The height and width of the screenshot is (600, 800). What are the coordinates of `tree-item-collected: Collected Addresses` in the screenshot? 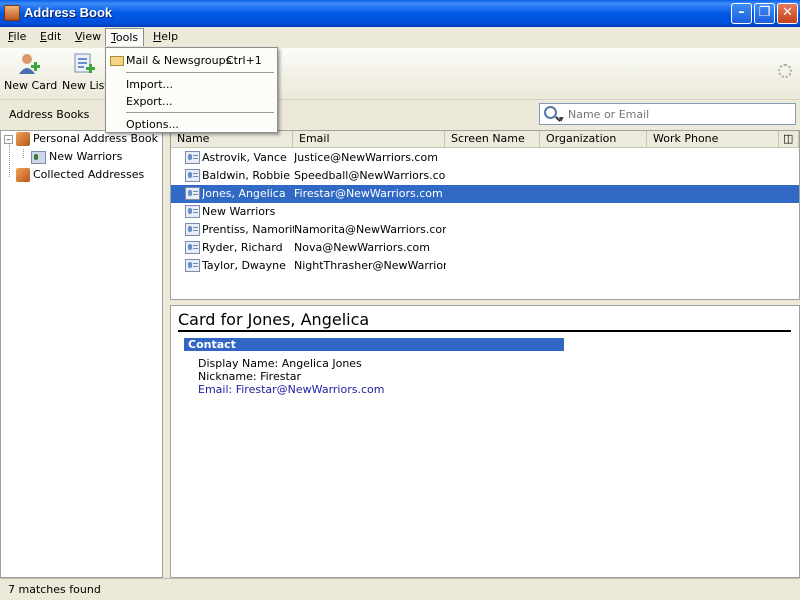 It's located at (80, 176).